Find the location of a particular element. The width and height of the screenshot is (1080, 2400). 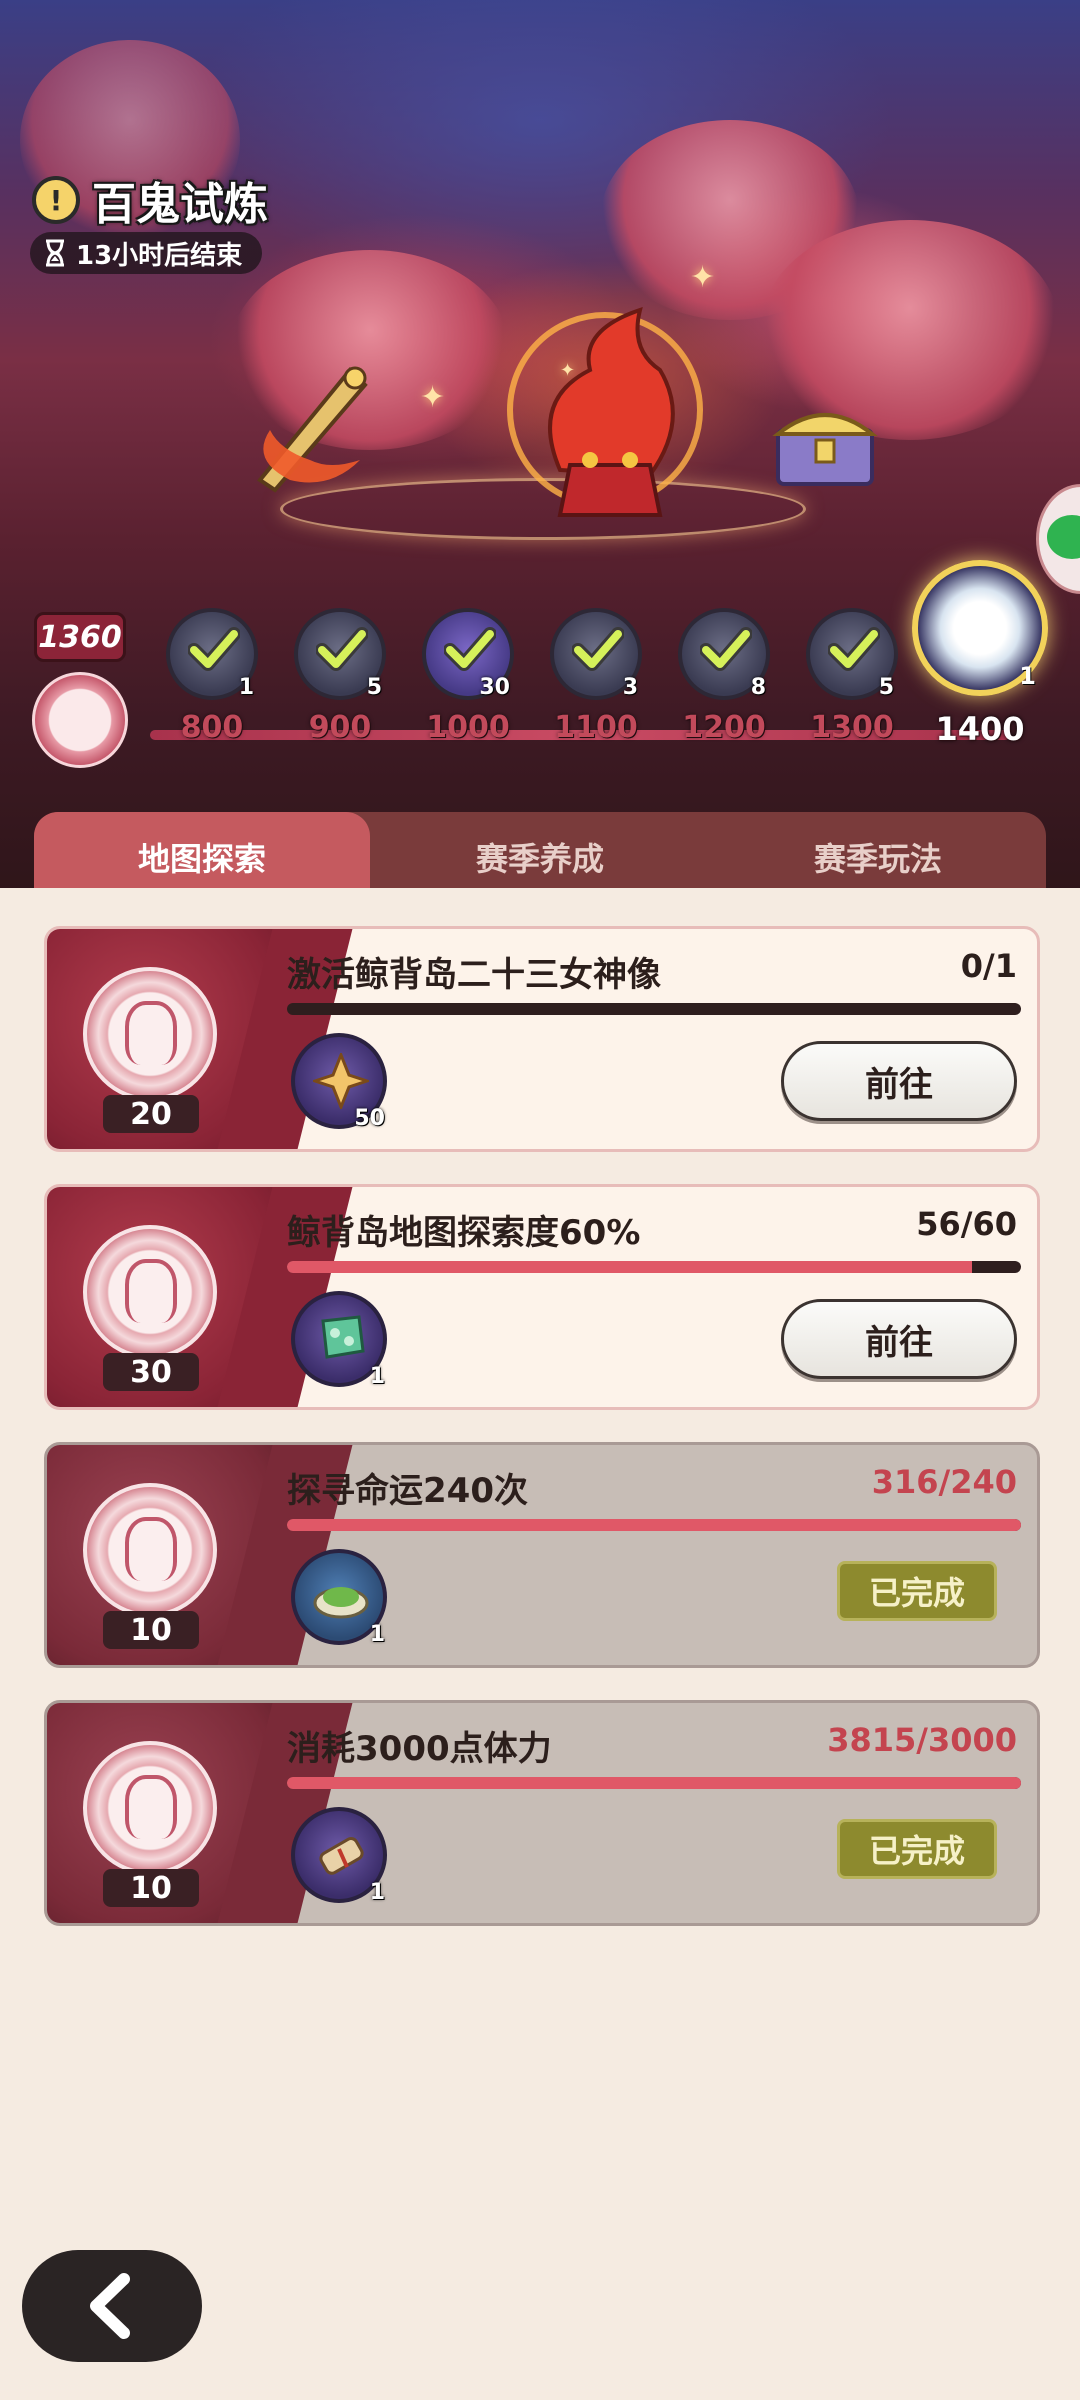

milestone-node: 8 is located at coordinates (724, 654).